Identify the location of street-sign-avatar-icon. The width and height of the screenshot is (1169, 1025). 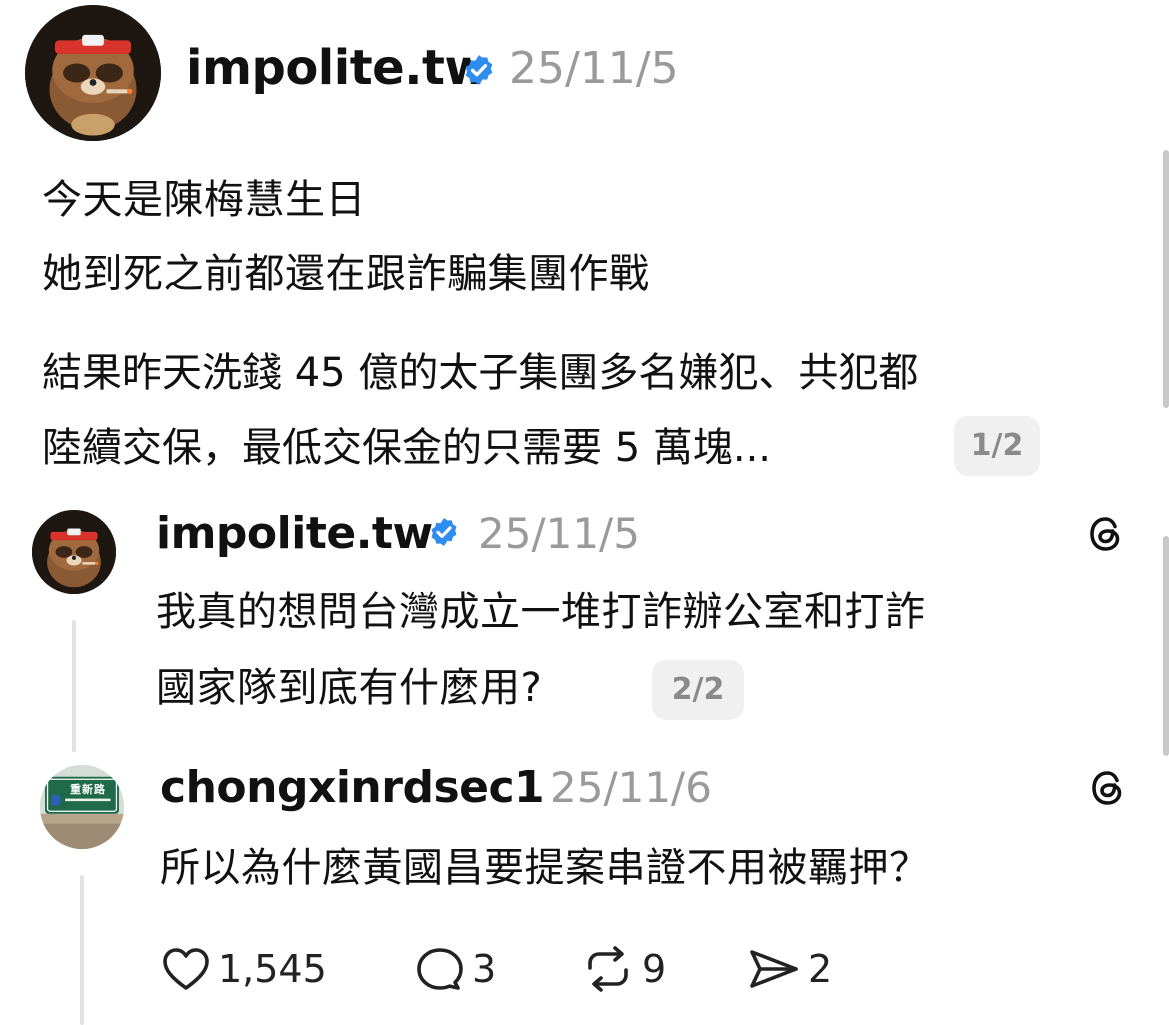
(82, 807).